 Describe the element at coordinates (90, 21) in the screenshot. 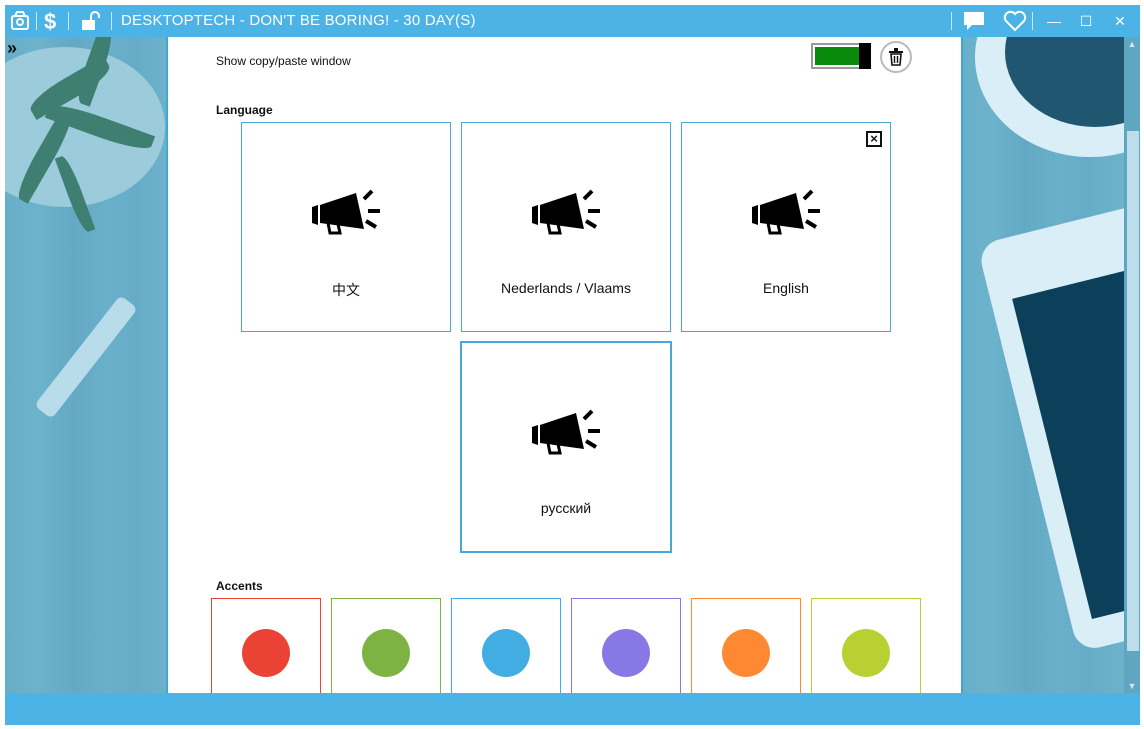

I see `unlock-icon` at that location.